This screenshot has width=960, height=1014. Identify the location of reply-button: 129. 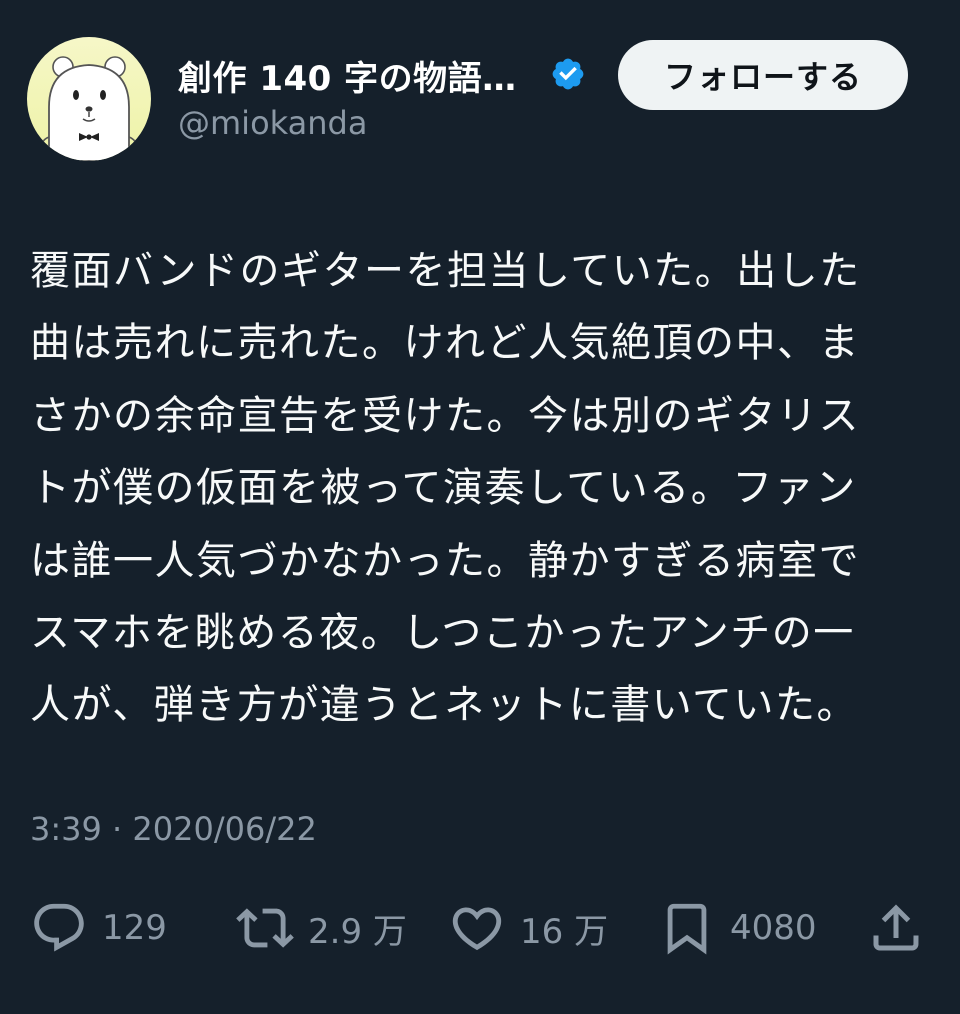
(98, 928).